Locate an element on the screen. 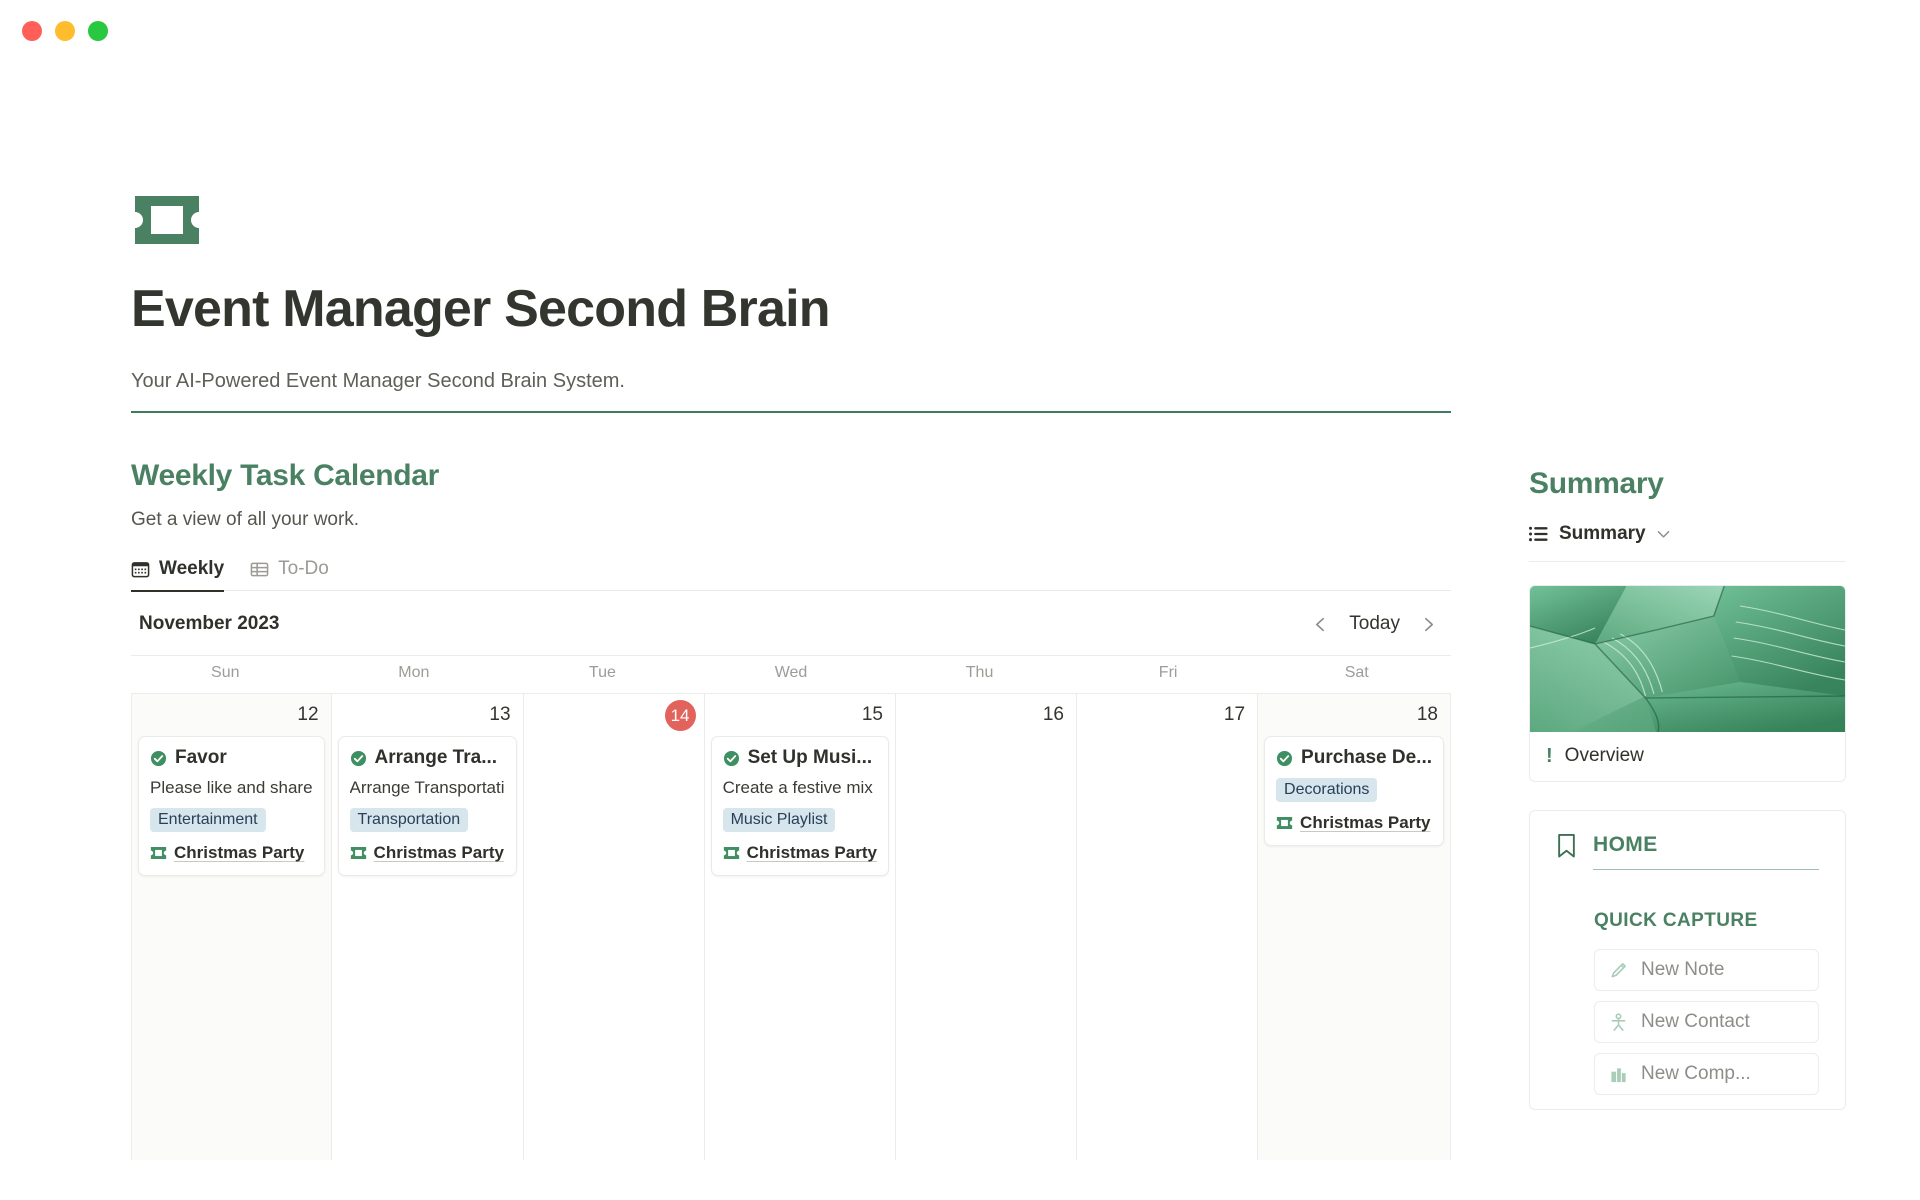 The height and width of the screenshot is (1200, 1920). day-number: 18 is located at coordinates (1427, 716).